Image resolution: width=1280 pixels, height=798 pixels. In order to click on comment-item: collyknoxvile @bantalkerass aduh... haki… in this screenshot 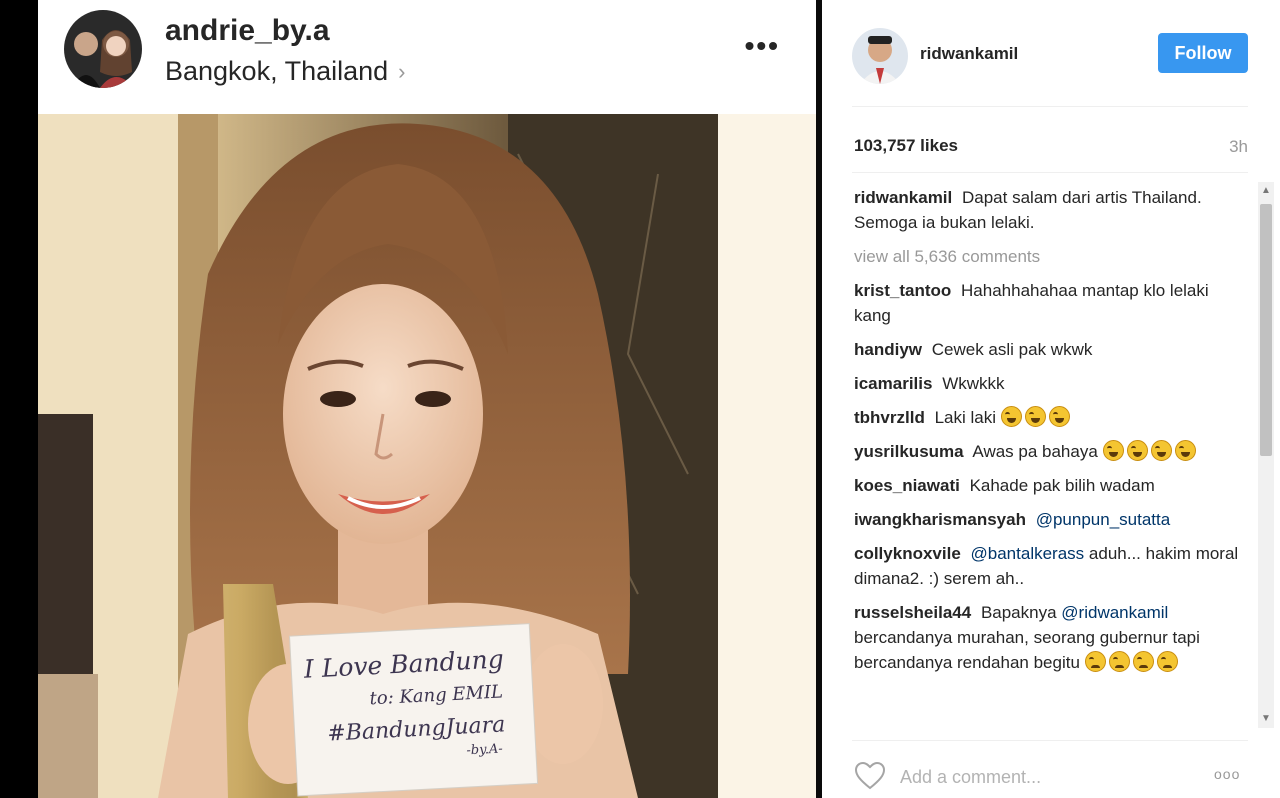, I will do `click(1051, 566)`.